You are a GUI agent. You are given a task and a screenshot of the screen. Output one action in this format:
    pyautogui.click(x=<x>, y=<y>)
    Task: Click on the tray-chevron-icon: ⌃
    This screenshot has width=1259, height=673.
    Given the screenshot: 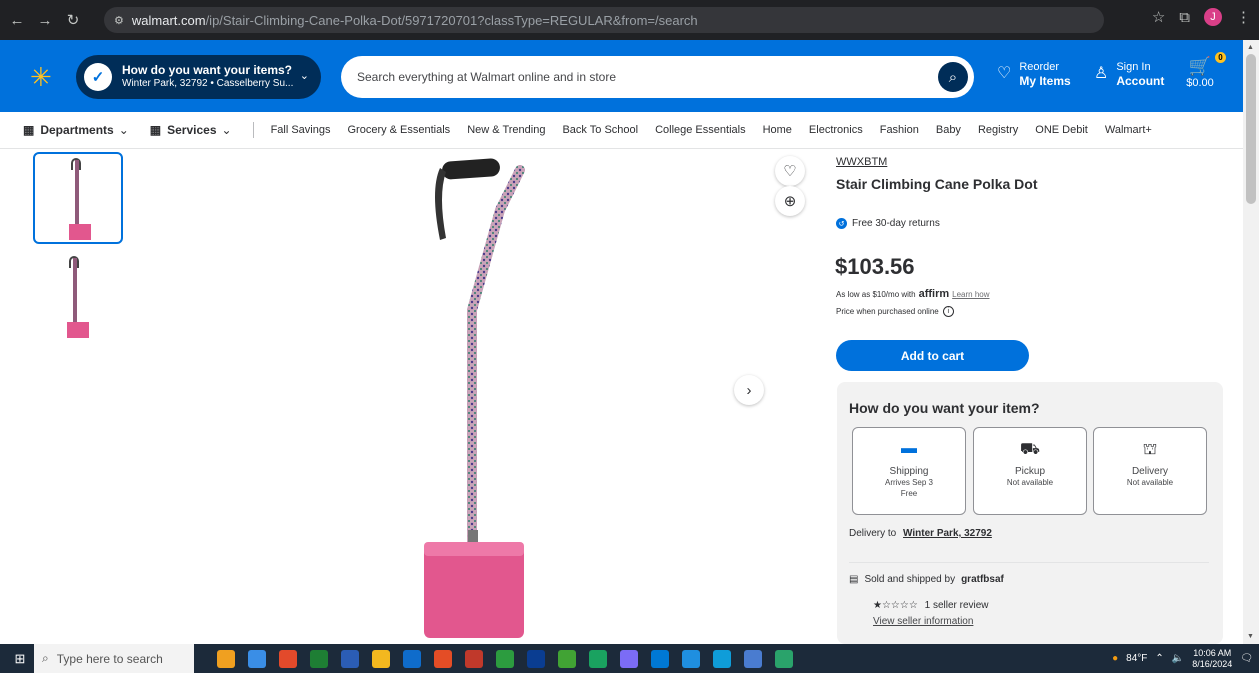 What is the action you would take?
    pyautogui.click(x=1159, y=658)
    